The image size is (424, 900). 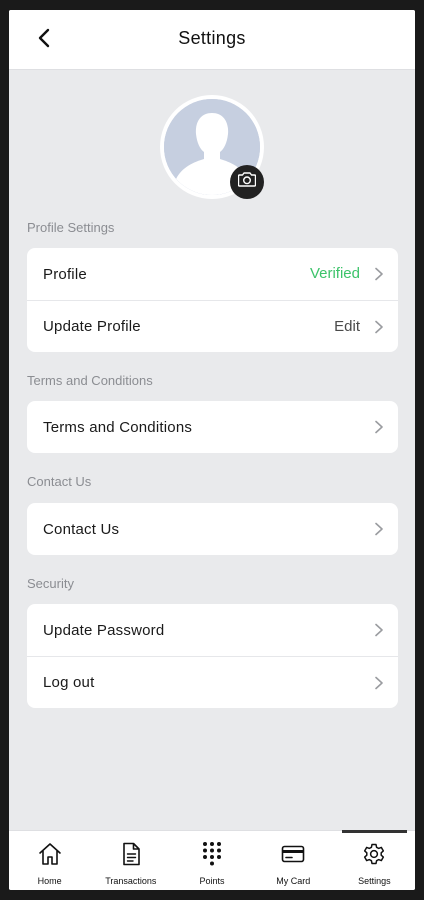 What do you see at coordinates (69, 682) in the screenshot?
I see `row-label: Log out` at bounding box center [69, 682].